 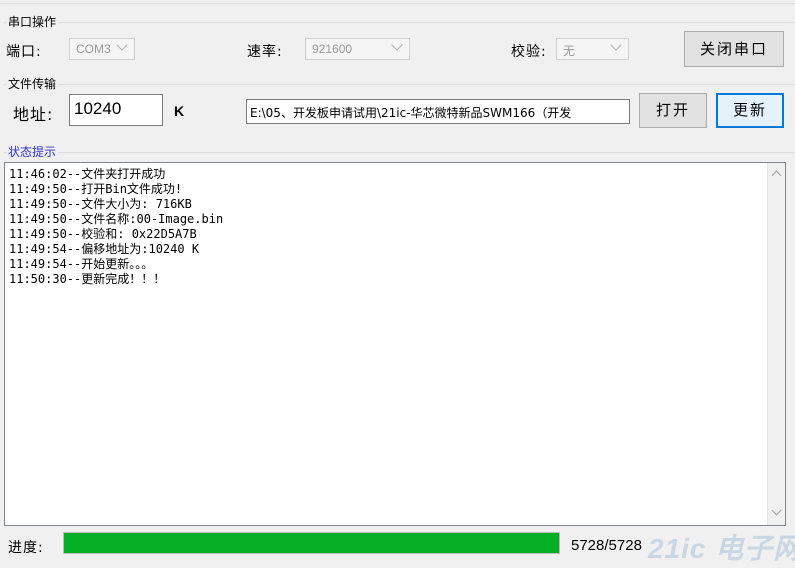 What do you see at coordinates (96, 189) in the screenshot?
I see `log-line: 11:49:50--打开Bin文件成功!` at bounding box center [96, 189].